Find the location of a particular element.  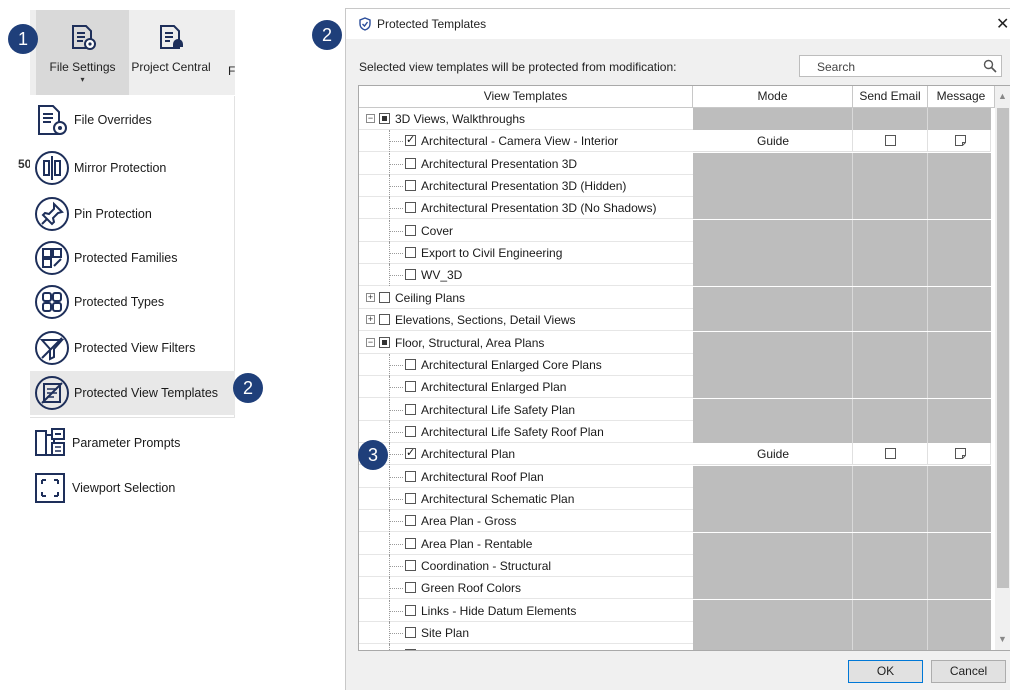

table-row: Architectural Presentation 3D (Hidden) is located at coordinates (677, 186).